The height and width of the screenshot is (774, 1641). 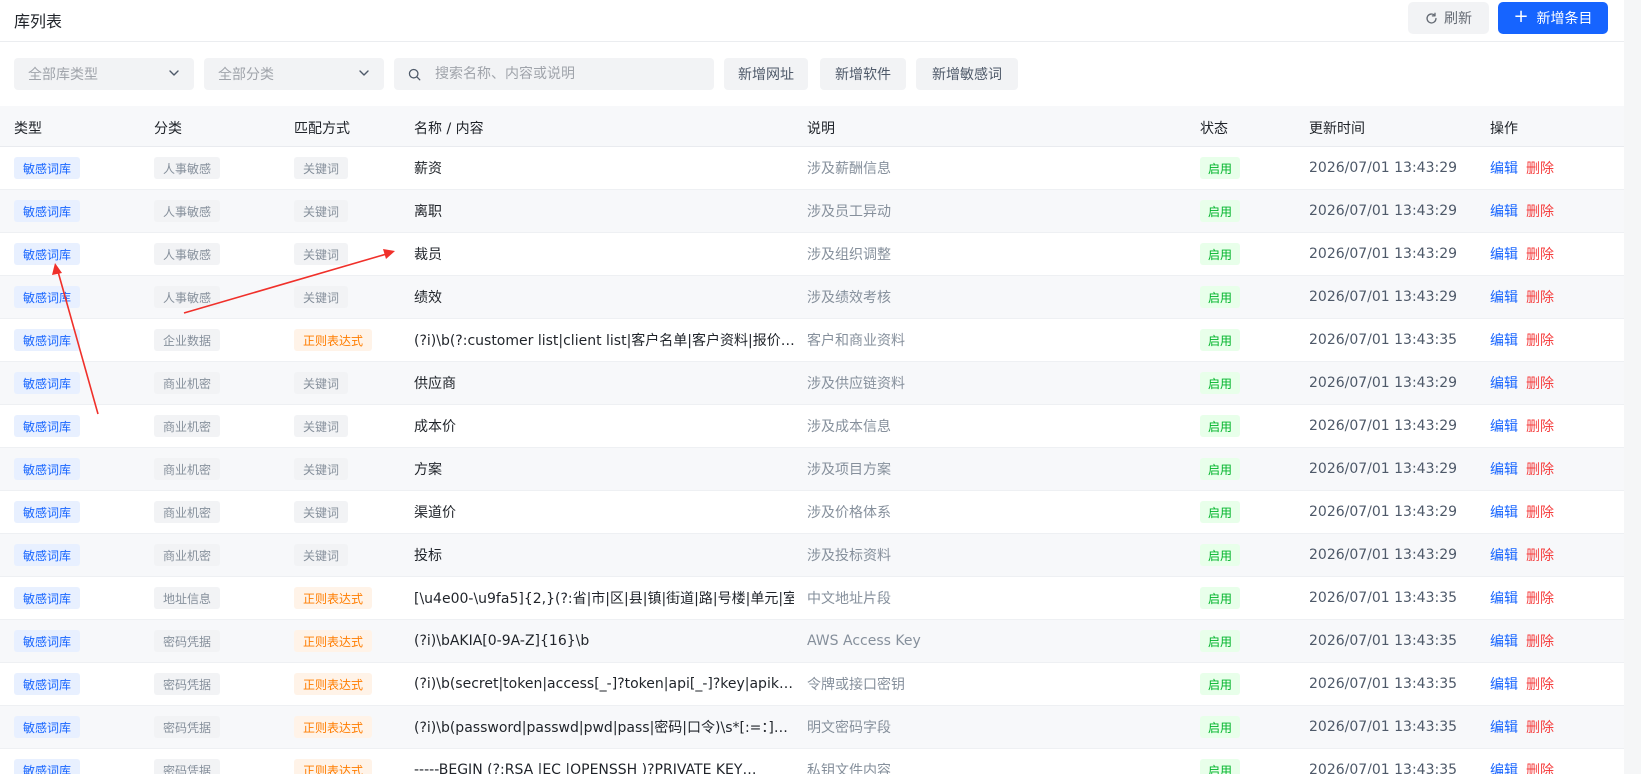 What do you see at coordinates (967, 74) in the screenshot?
I see `add-sensitive-word-button: 新增敏感词` at bounding box center [967, 74].